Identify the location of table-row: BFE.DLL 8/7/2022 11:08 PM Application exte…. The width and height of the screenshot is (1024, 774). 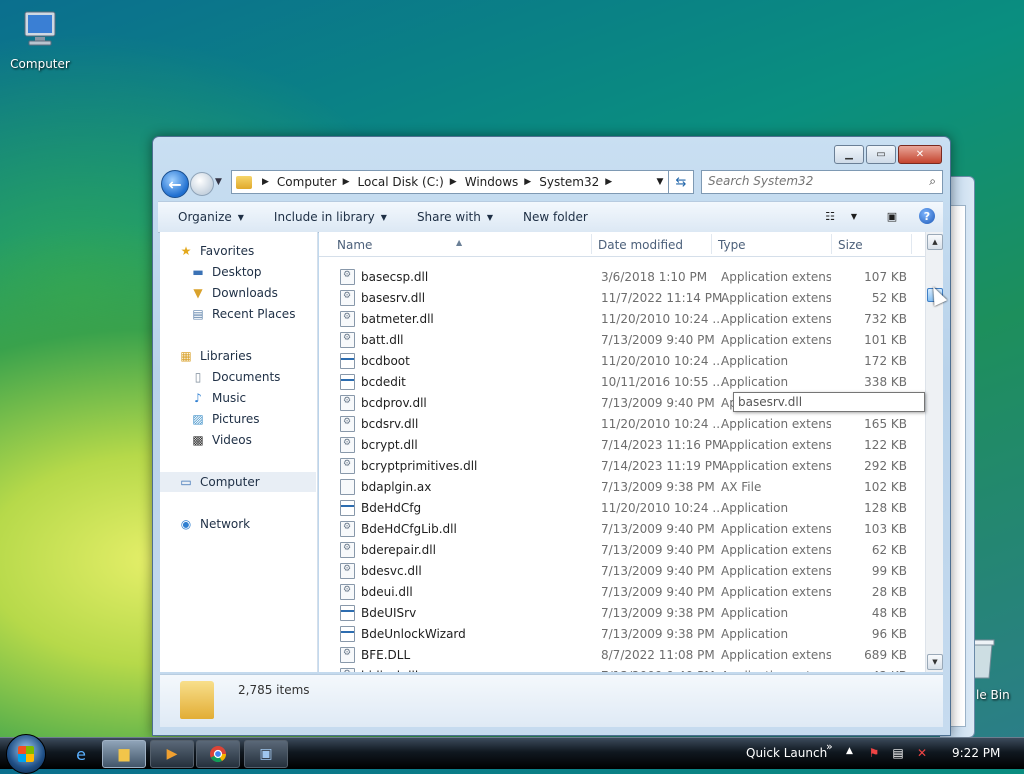
(622, 654).